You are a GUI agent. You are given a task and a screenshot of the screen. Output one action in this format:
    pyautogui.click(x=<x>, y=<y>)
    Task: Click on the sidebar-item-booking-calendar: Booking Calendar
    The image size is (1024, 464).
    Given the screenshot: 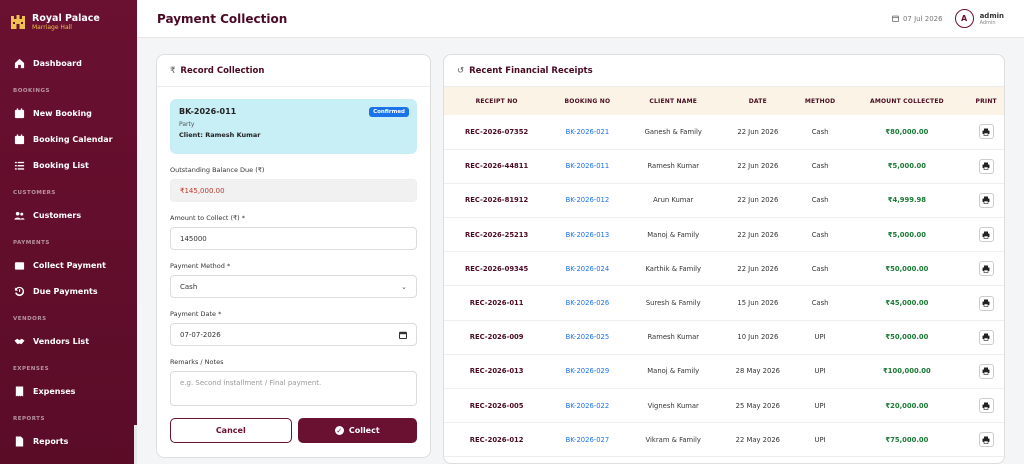 What is the action you would take?
    pyautogui.click(x=68, y=139)
    